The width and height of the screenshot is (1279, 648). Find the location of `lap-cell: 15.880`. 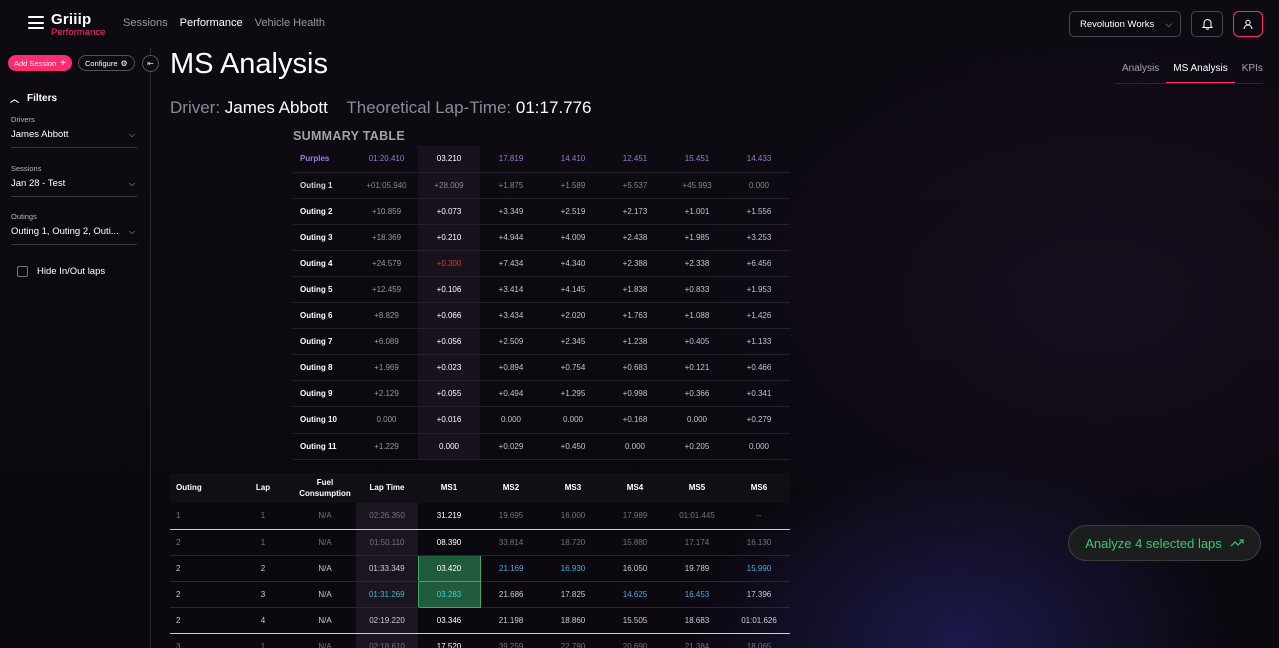

lap-cell: 15.880 is located at coordinates (635, 542).